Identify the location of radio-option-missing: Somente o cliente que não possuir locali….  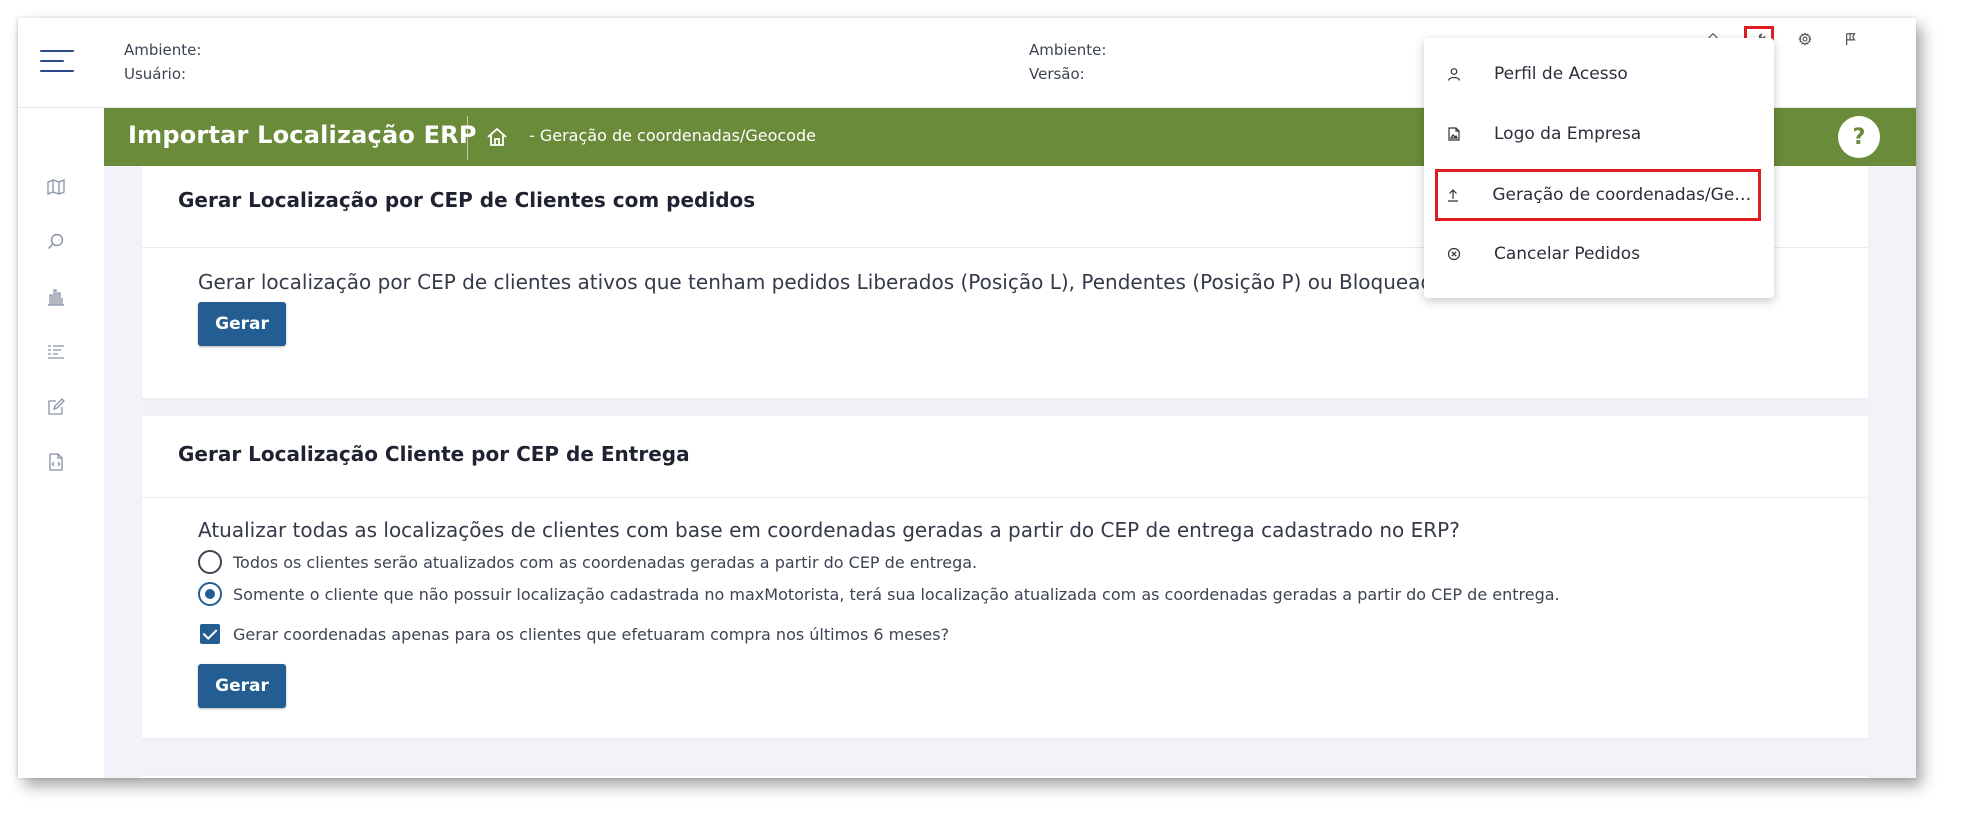
(1005, 594).